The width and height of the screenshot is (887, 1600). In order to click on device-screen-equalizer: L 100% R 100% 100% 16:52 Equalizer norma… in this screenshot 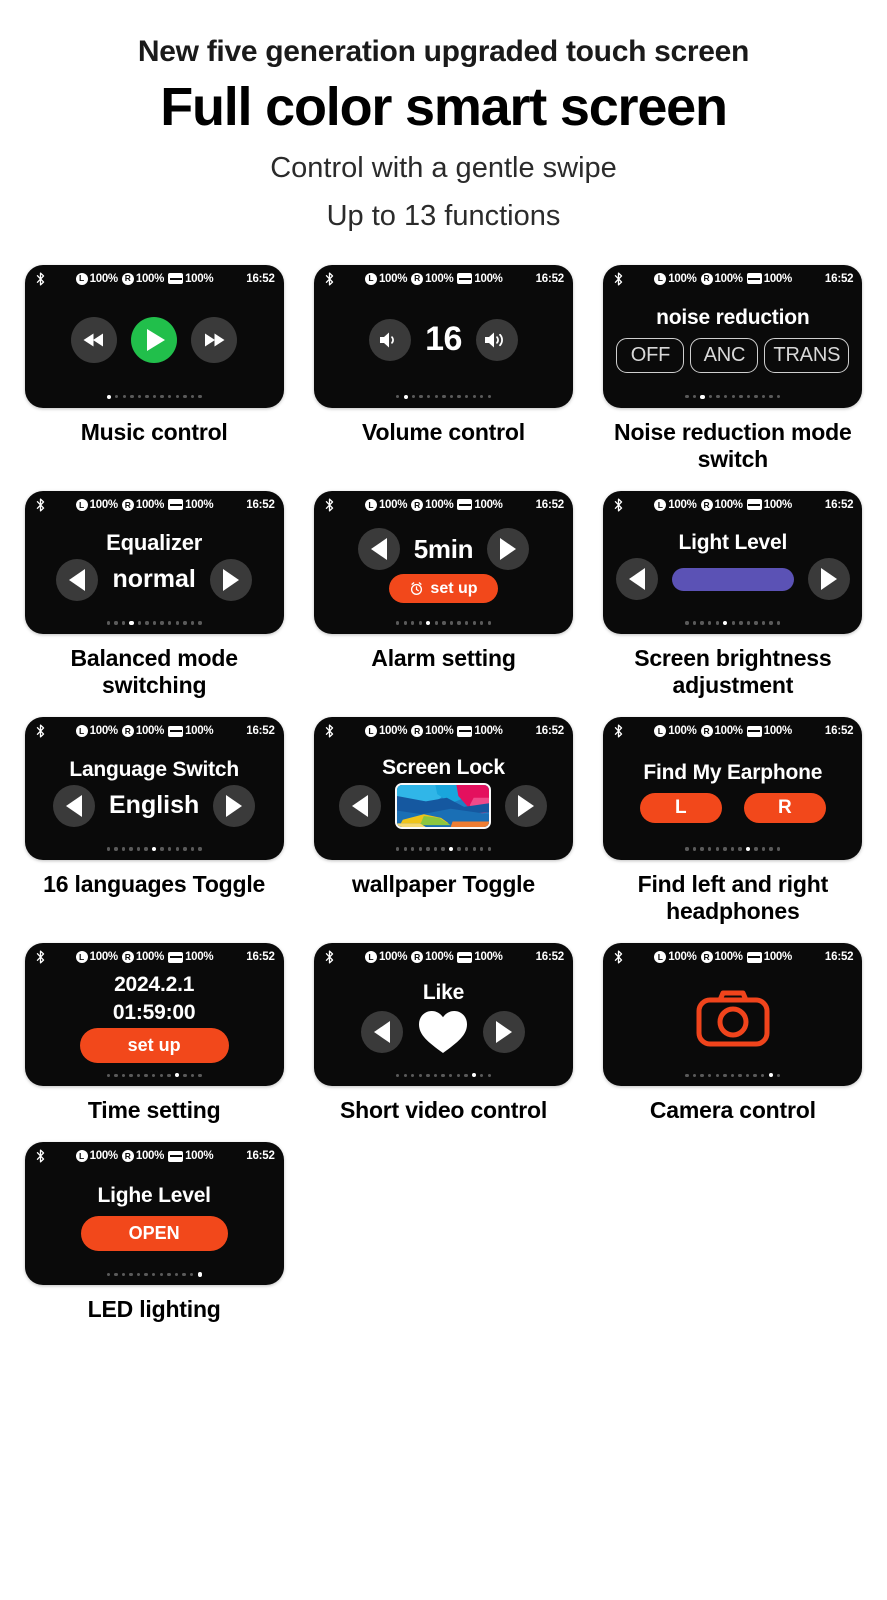, I will do `click(154, 562)`.